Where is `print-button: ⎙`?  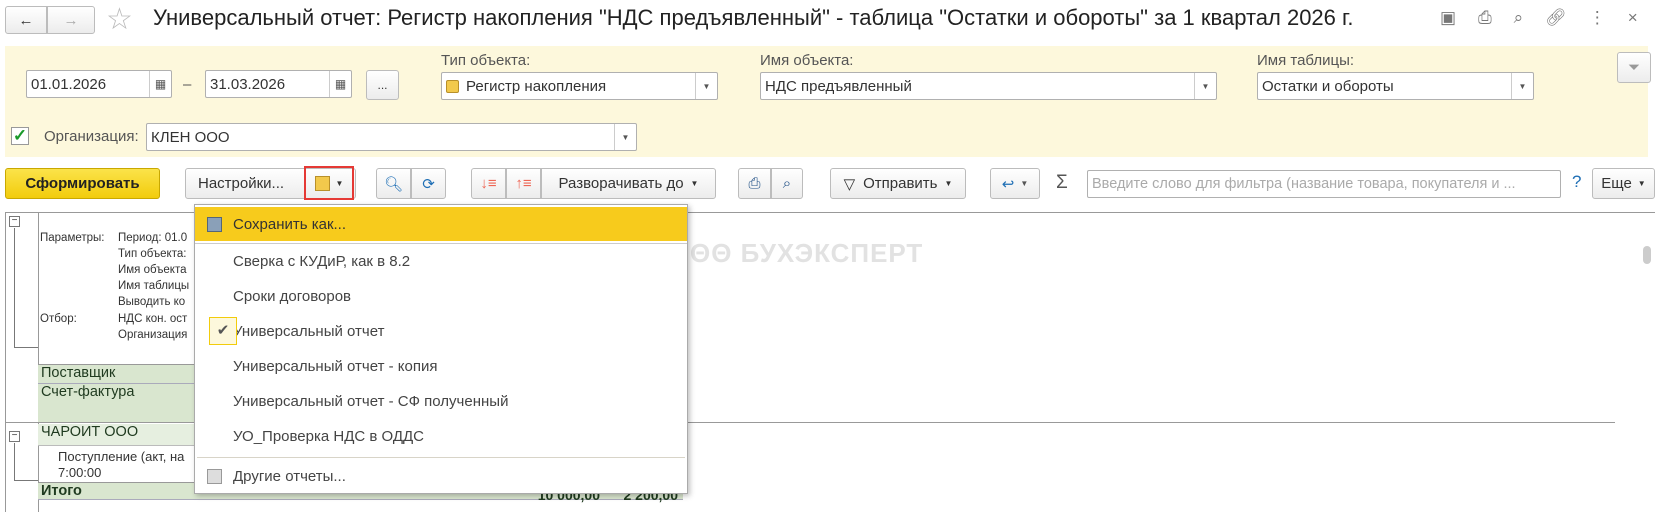 print-button: ⎙ is located at coordinates (754, 183).